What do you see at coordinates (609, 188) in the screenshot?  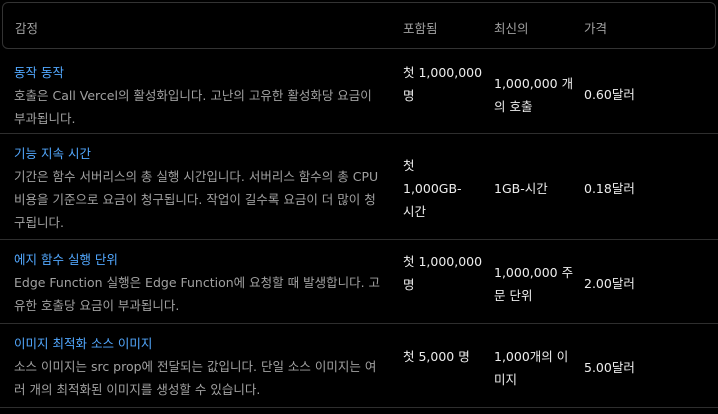 I see `price-cell: 0.18달러` at bounding box center [609, 188].